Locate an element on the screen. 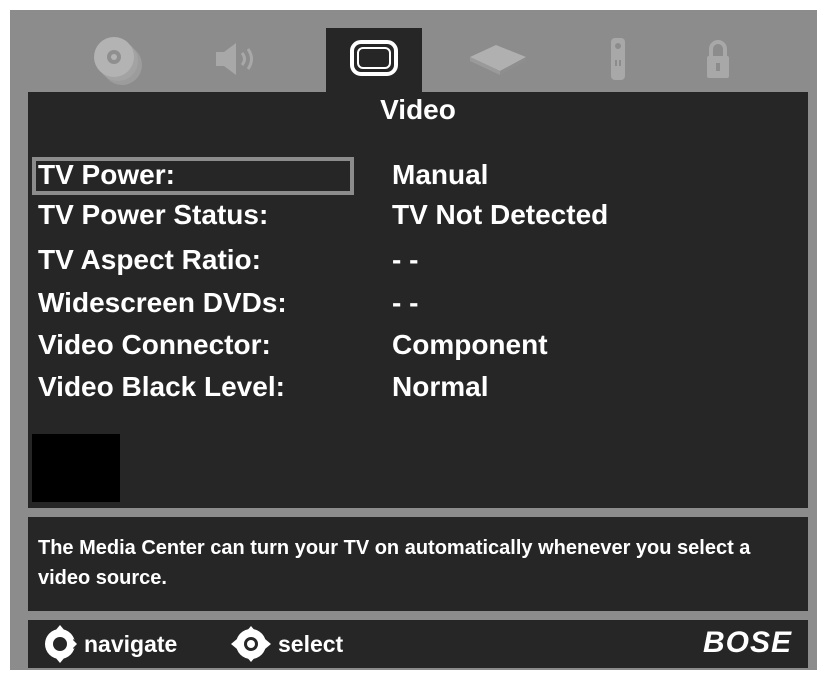  navigate-hint: navigate is located at coordinates (108, 644).